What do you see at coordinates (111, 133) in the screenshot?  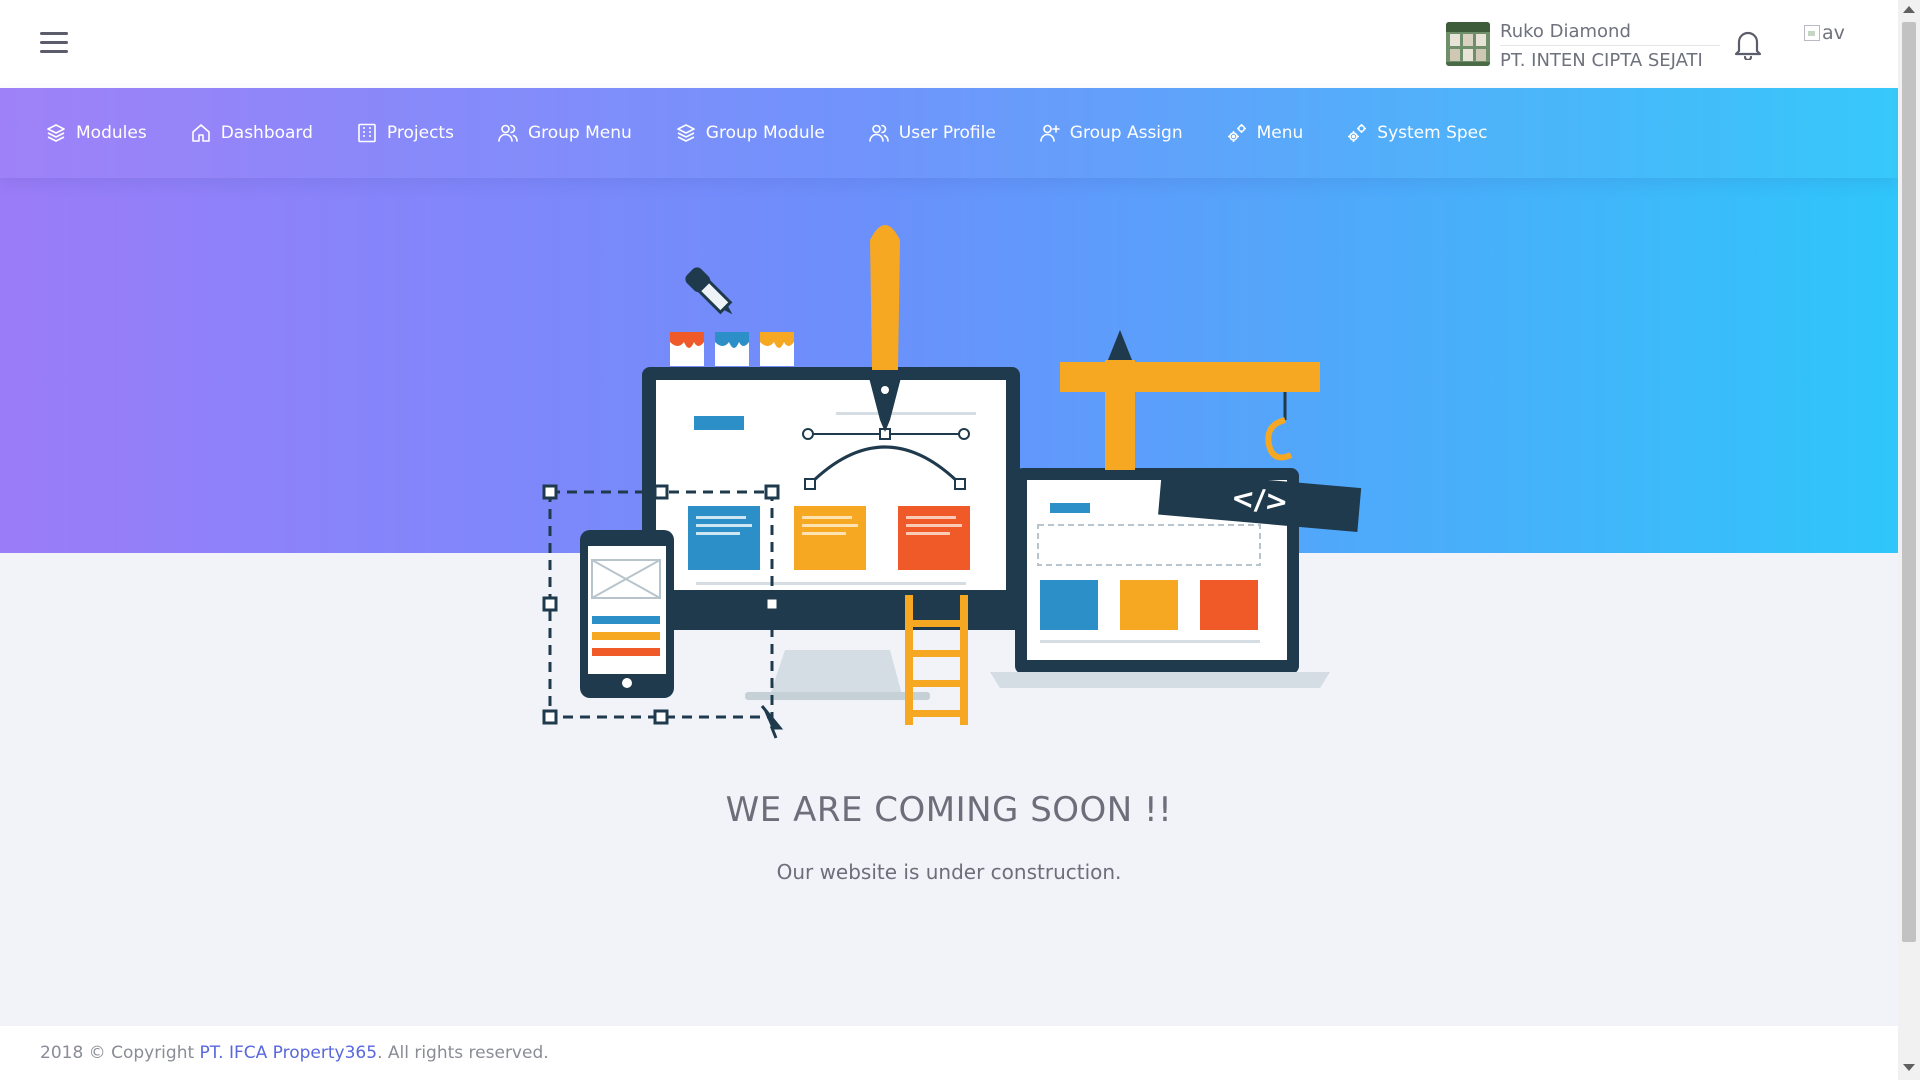 I see `nav-label: Modules` at bounding box center [111, 133].